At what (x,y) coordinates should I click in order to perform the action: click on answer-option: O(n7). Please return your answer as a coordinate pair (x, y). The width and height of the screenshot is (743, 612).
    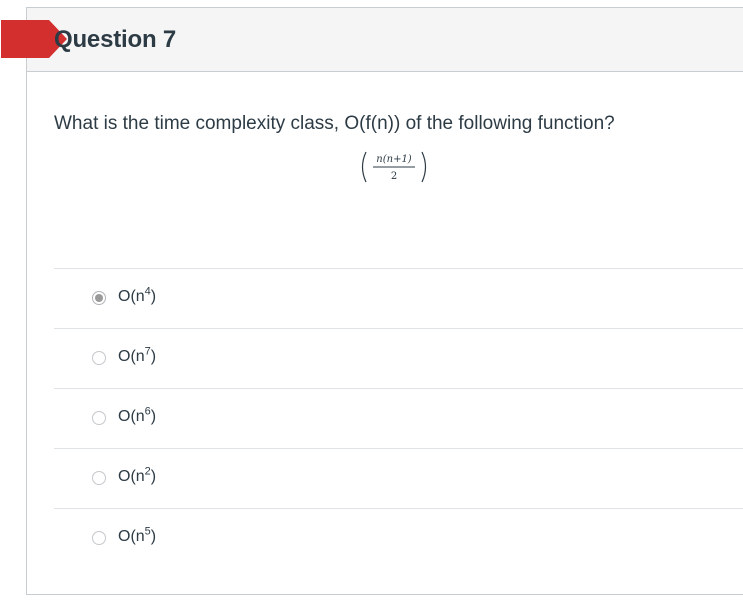
    Looking at the image, I should click on (398, 358).